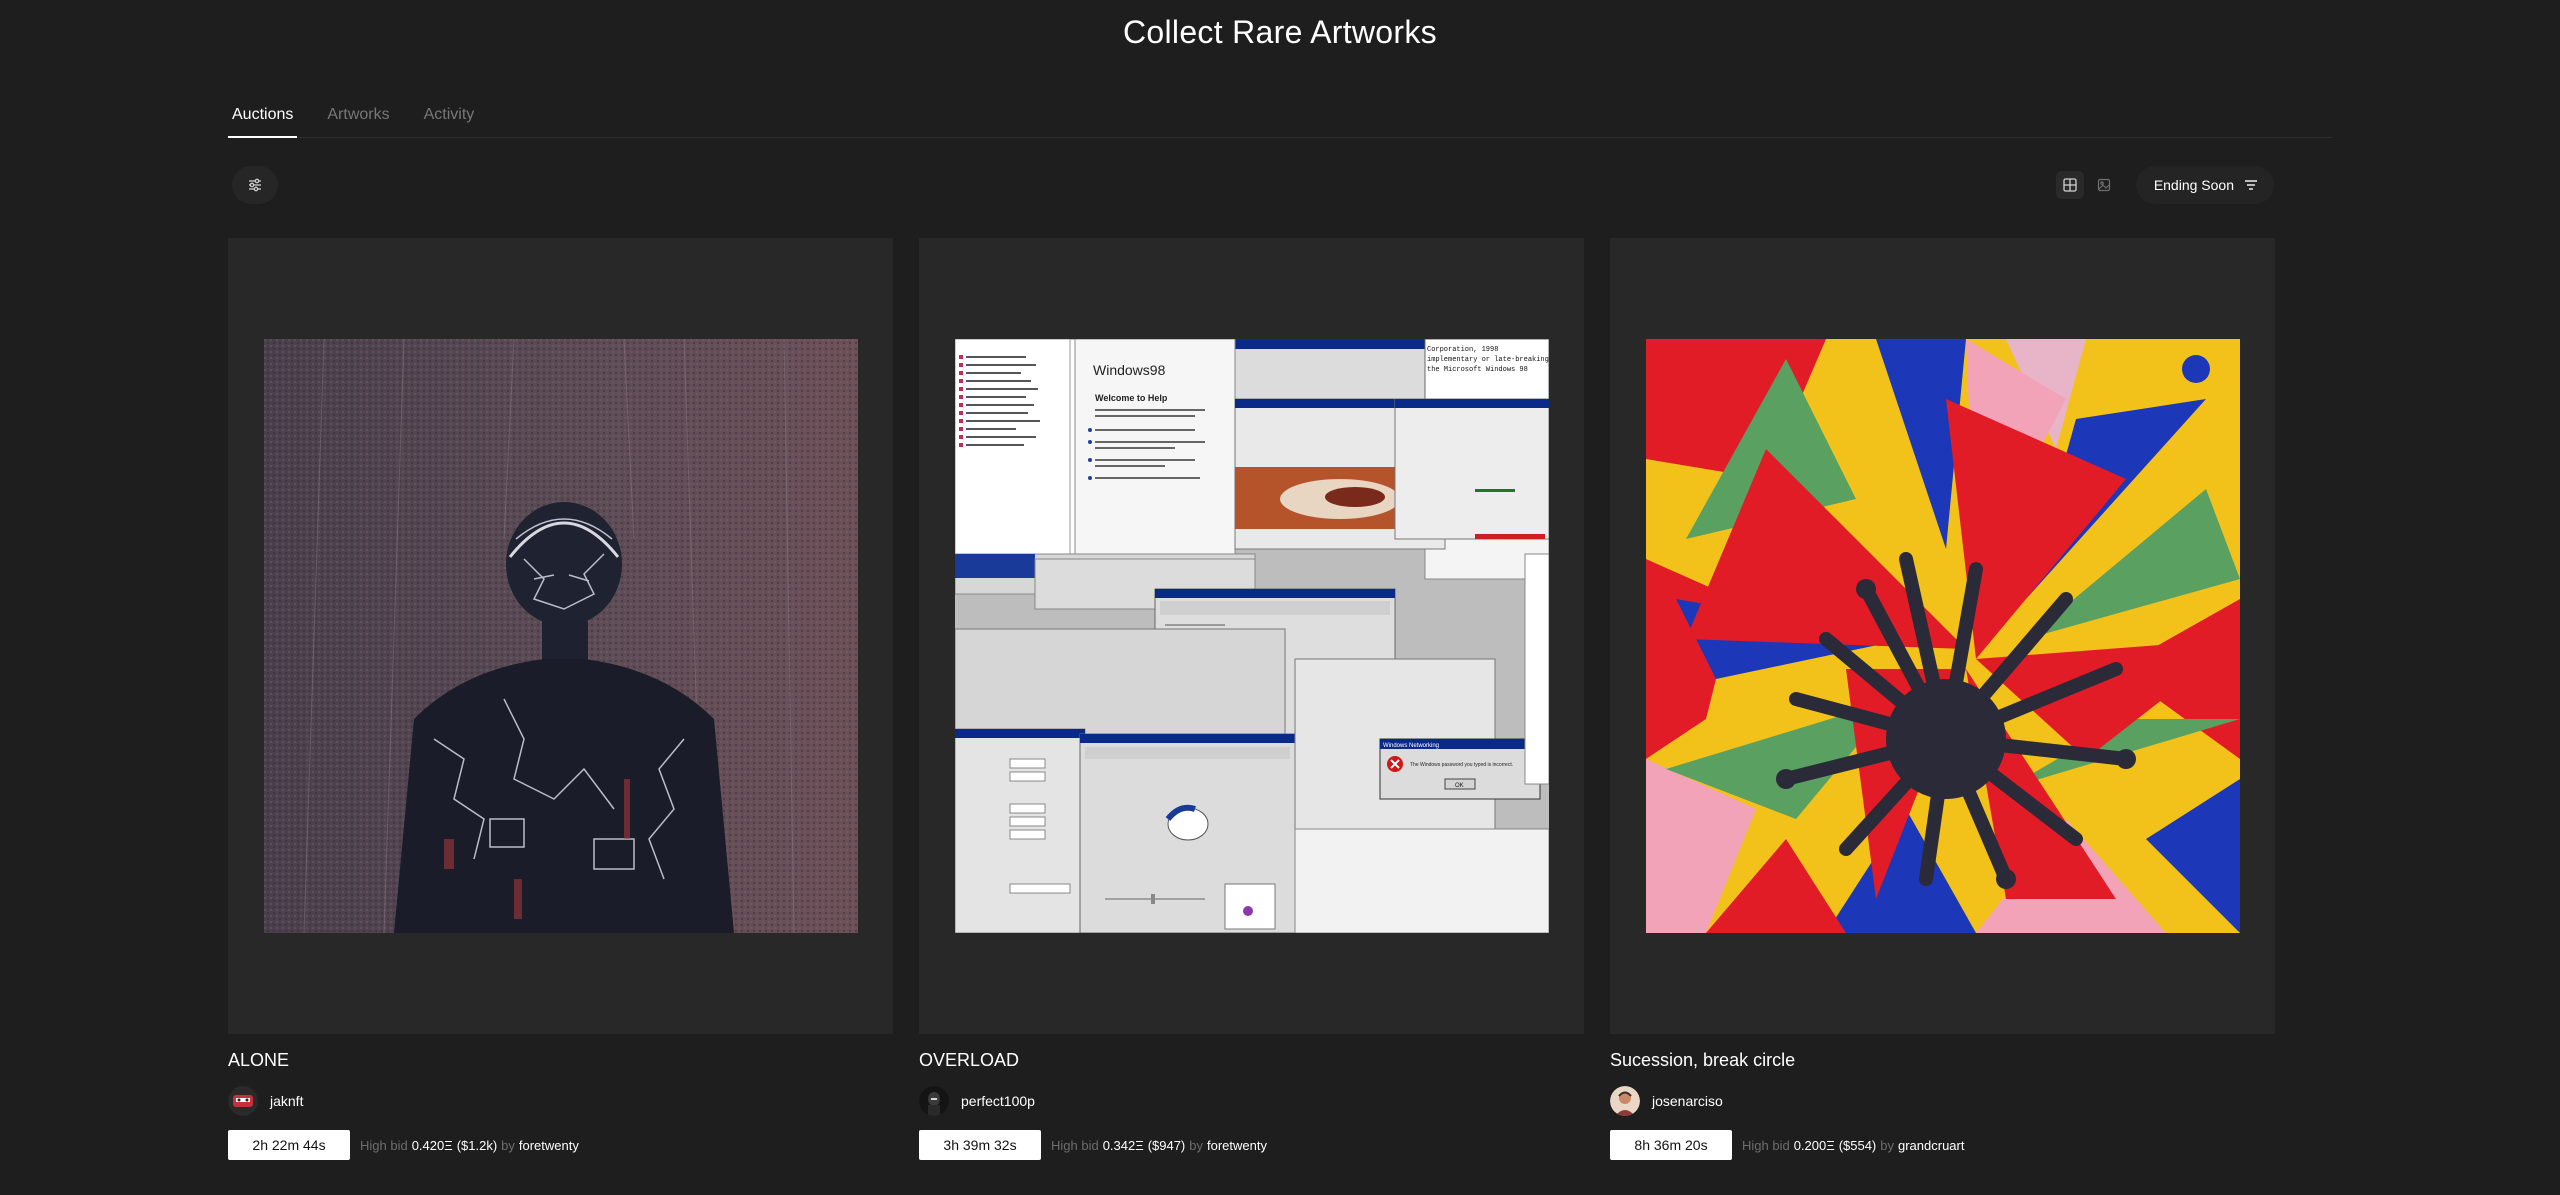 This screenshot has width=2560, height=1195. I want to click on creator-name: josenarciso, so click(1687, 1101).